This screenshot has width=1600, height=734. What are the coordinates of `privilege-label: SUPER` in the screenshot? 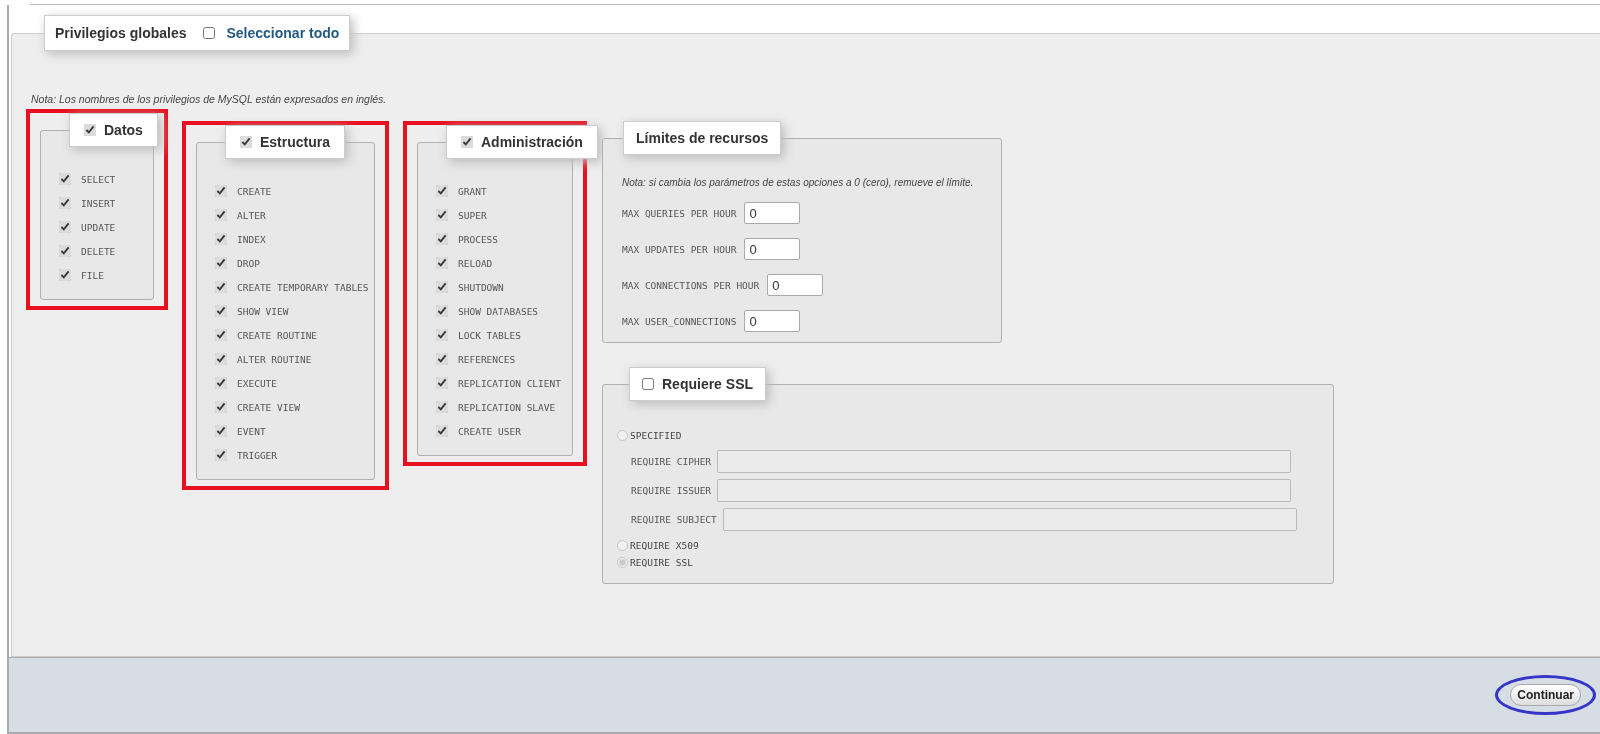 It's located at (472, 215).